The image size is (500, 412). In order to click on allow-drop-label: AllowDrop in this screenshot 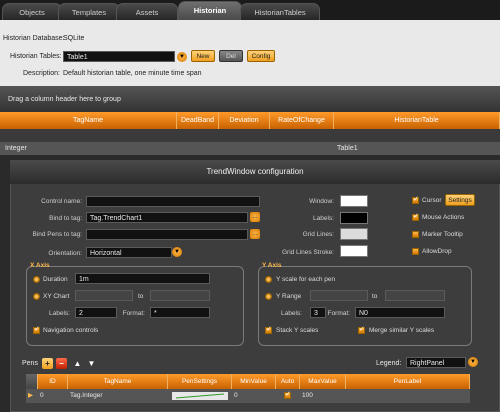, I will do `click(437, 251)`.